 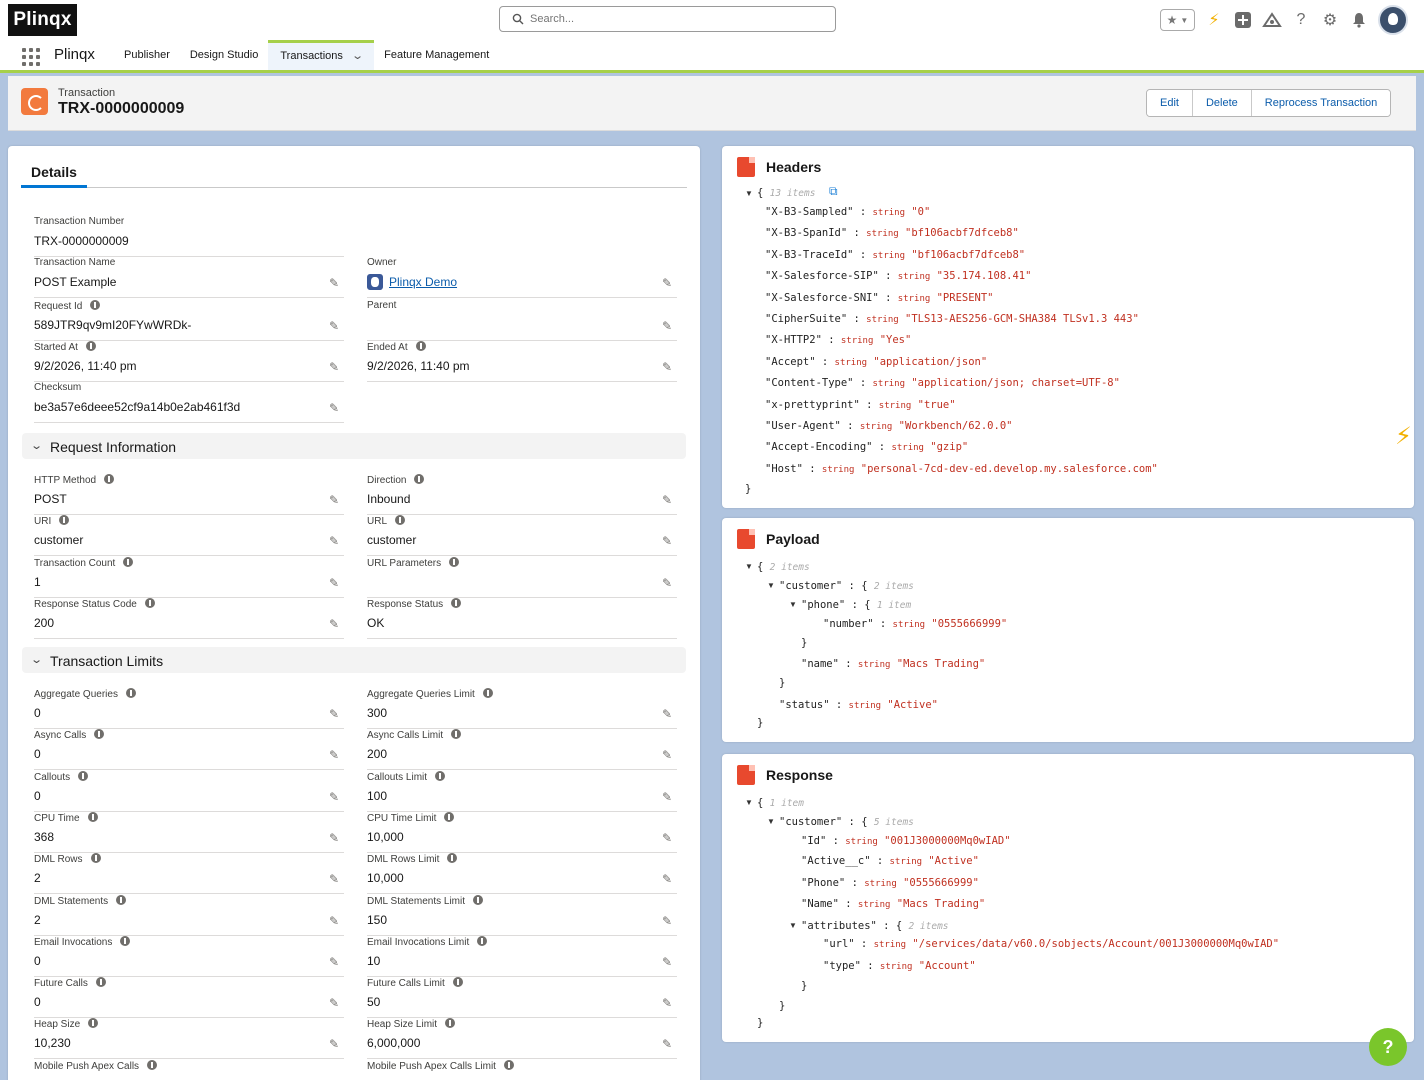 What do you see at coordinates (357, 56) in the screenshot?
I see `chevron-down-icon: ⌄` at bounding box center [357, 56].